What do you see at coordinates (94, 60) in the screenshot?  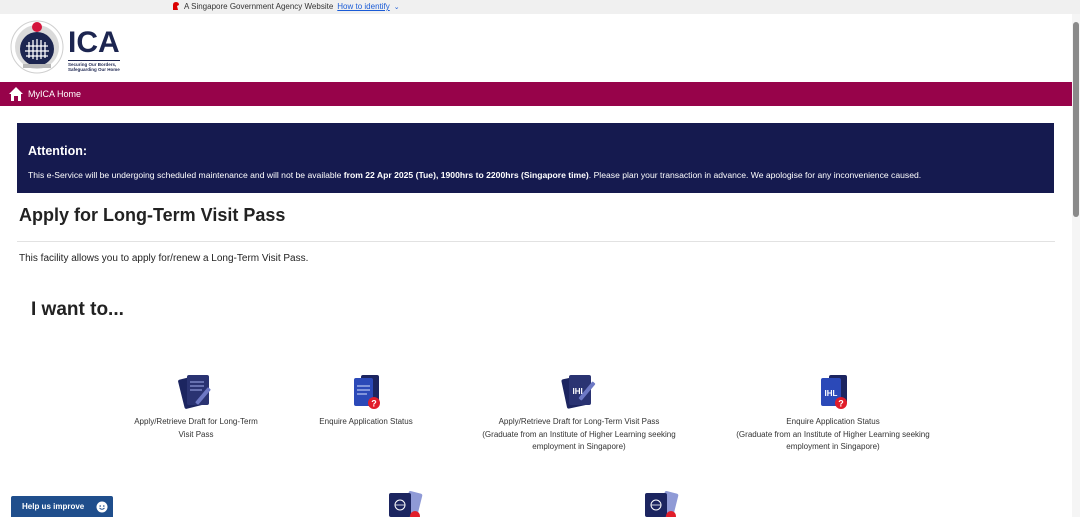 I see `logo-divider` at bounding box center [94, 60].